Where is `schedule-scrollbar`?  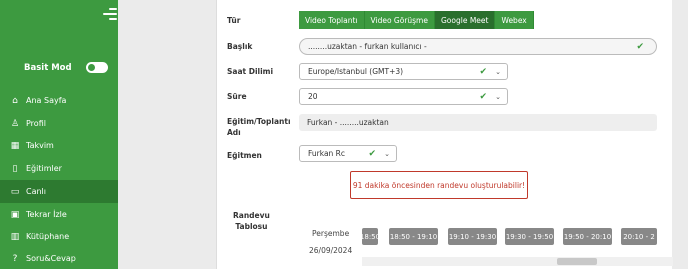
schedule-scrollbar is located at coordinates (517, 261).